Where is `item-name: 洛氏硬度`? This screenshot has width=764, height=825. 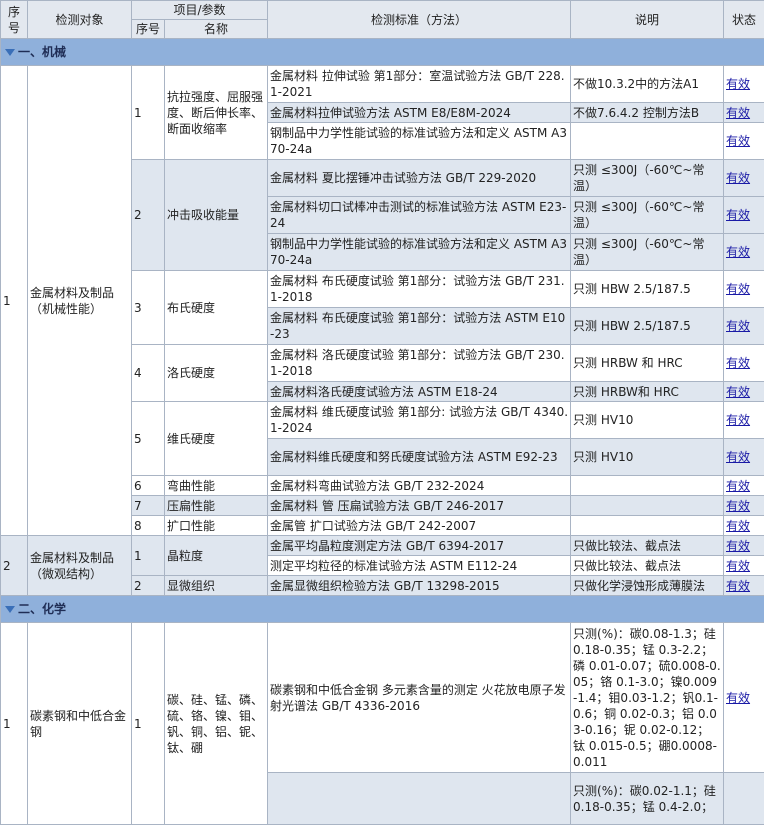
item-name: 洛氏硬度 is located at coordinates (216, 373).